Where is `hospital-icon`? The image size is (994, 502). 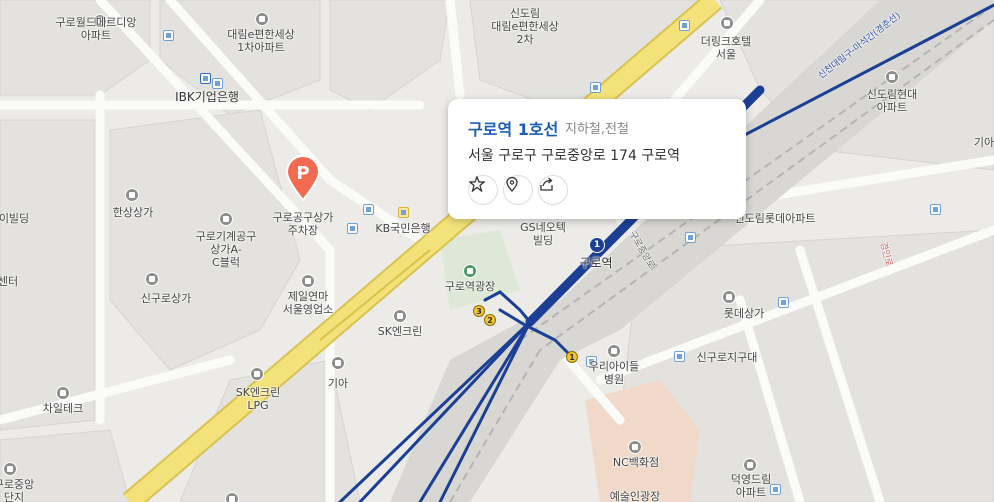
hospital-icon is located at coordinates (614, 351).